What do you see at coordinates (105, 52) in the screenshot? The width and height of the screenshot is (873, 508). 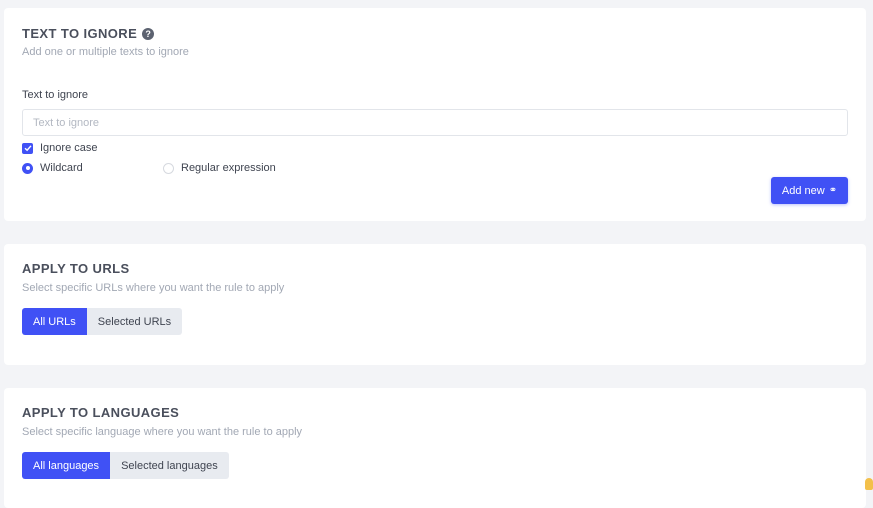 I see `text-to-ignore-subtitle: Add one or multiple texts to ignore` at bounding box center [105, 52].